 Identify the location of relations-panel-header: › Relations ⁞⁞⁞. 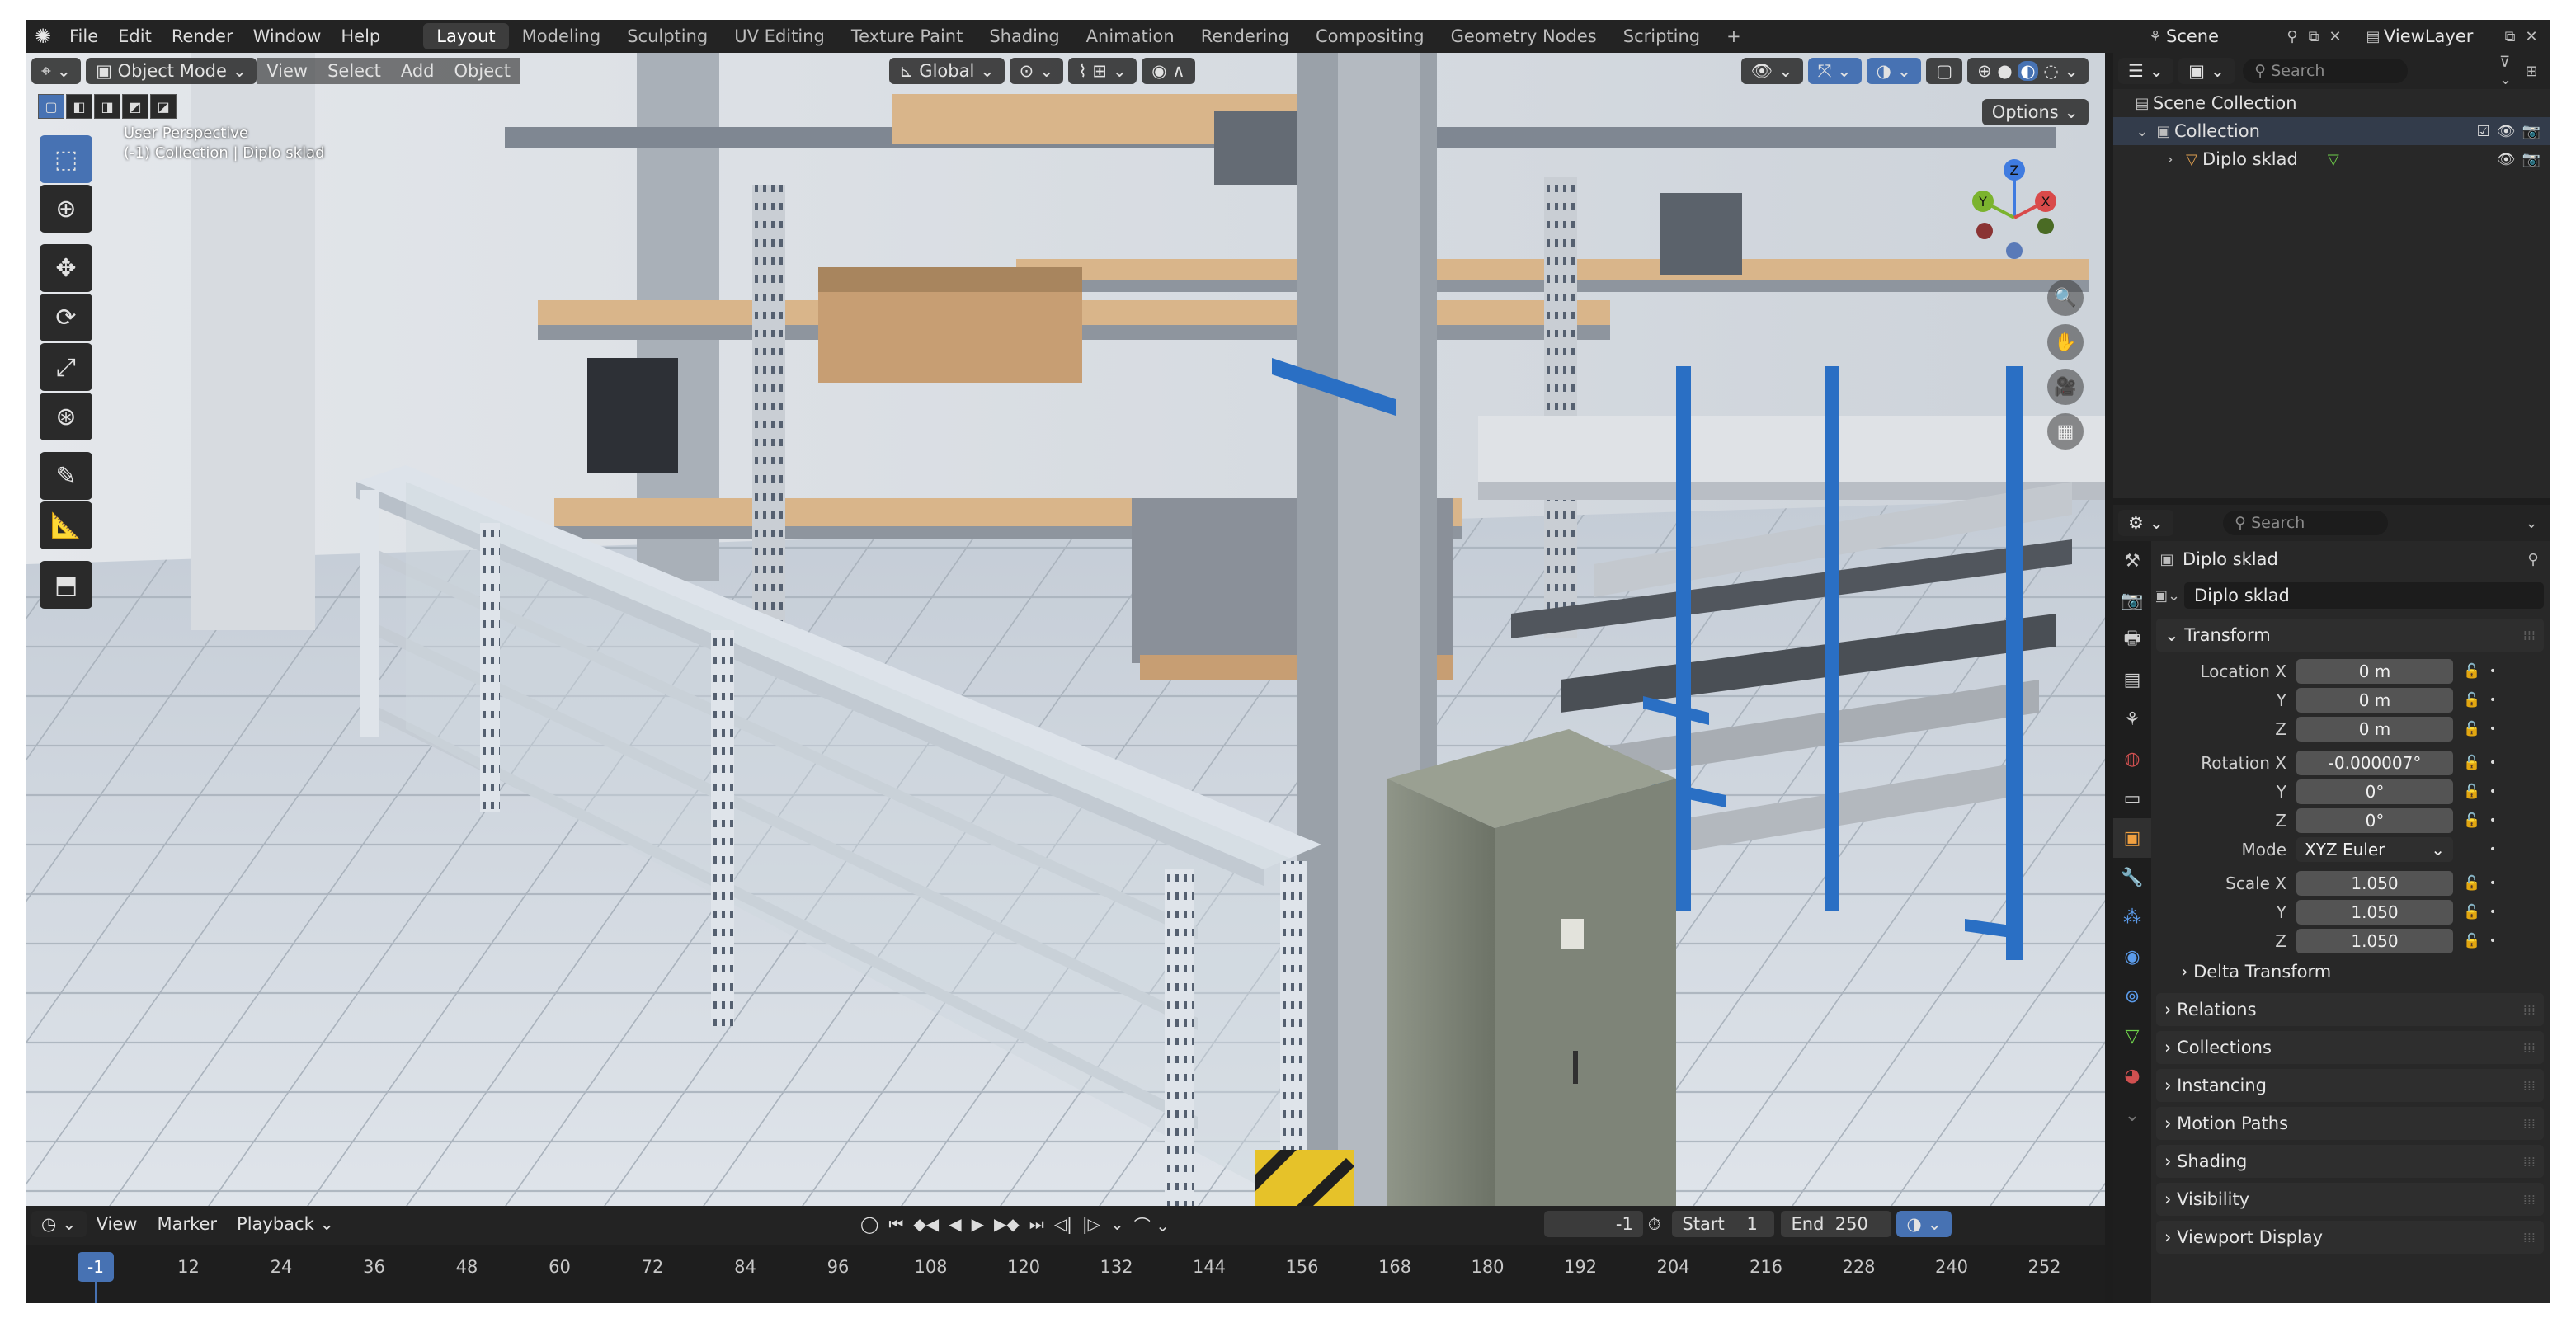
(2350, 1009).